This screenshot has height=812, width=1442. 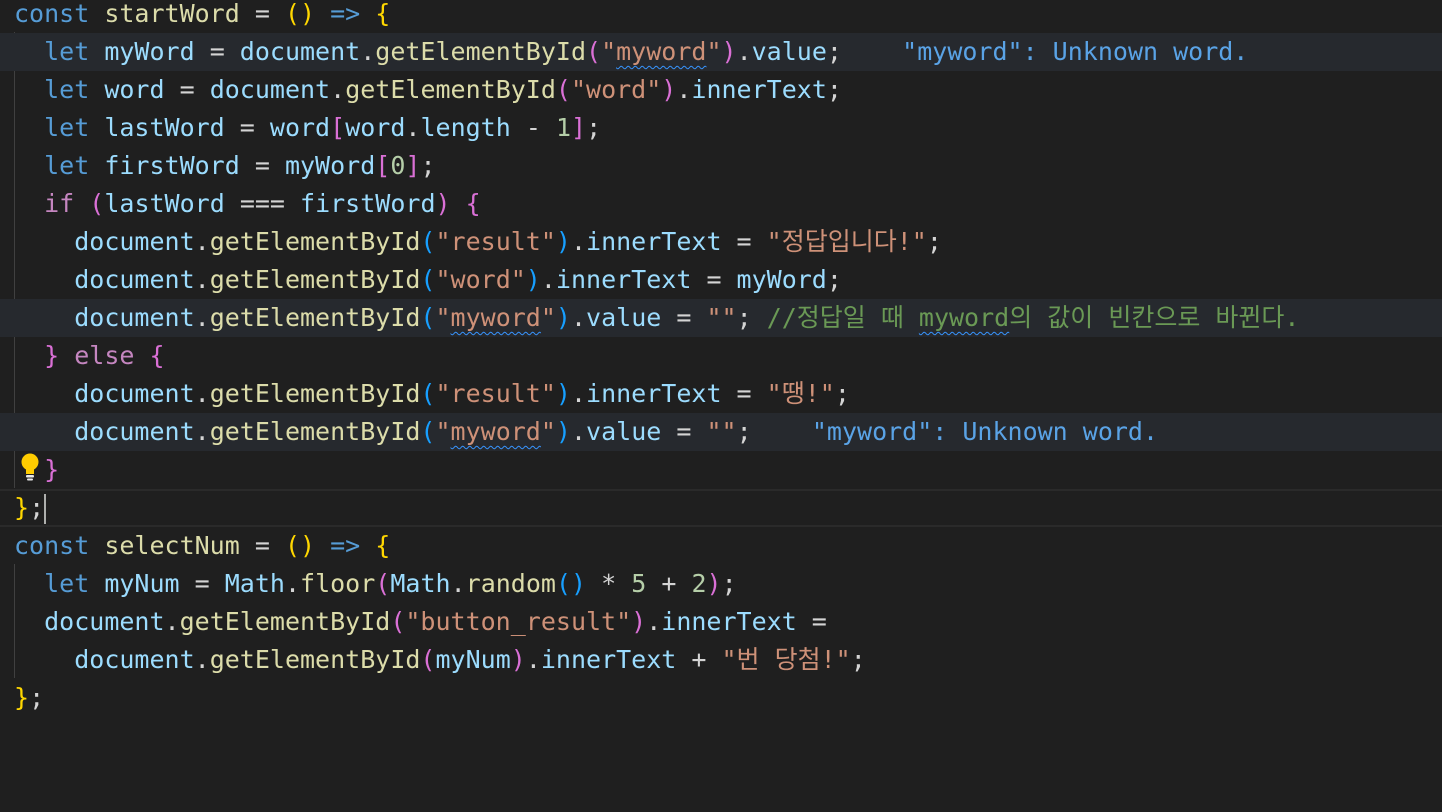 I want to click on code-token: else, so click(x=104, y=355).